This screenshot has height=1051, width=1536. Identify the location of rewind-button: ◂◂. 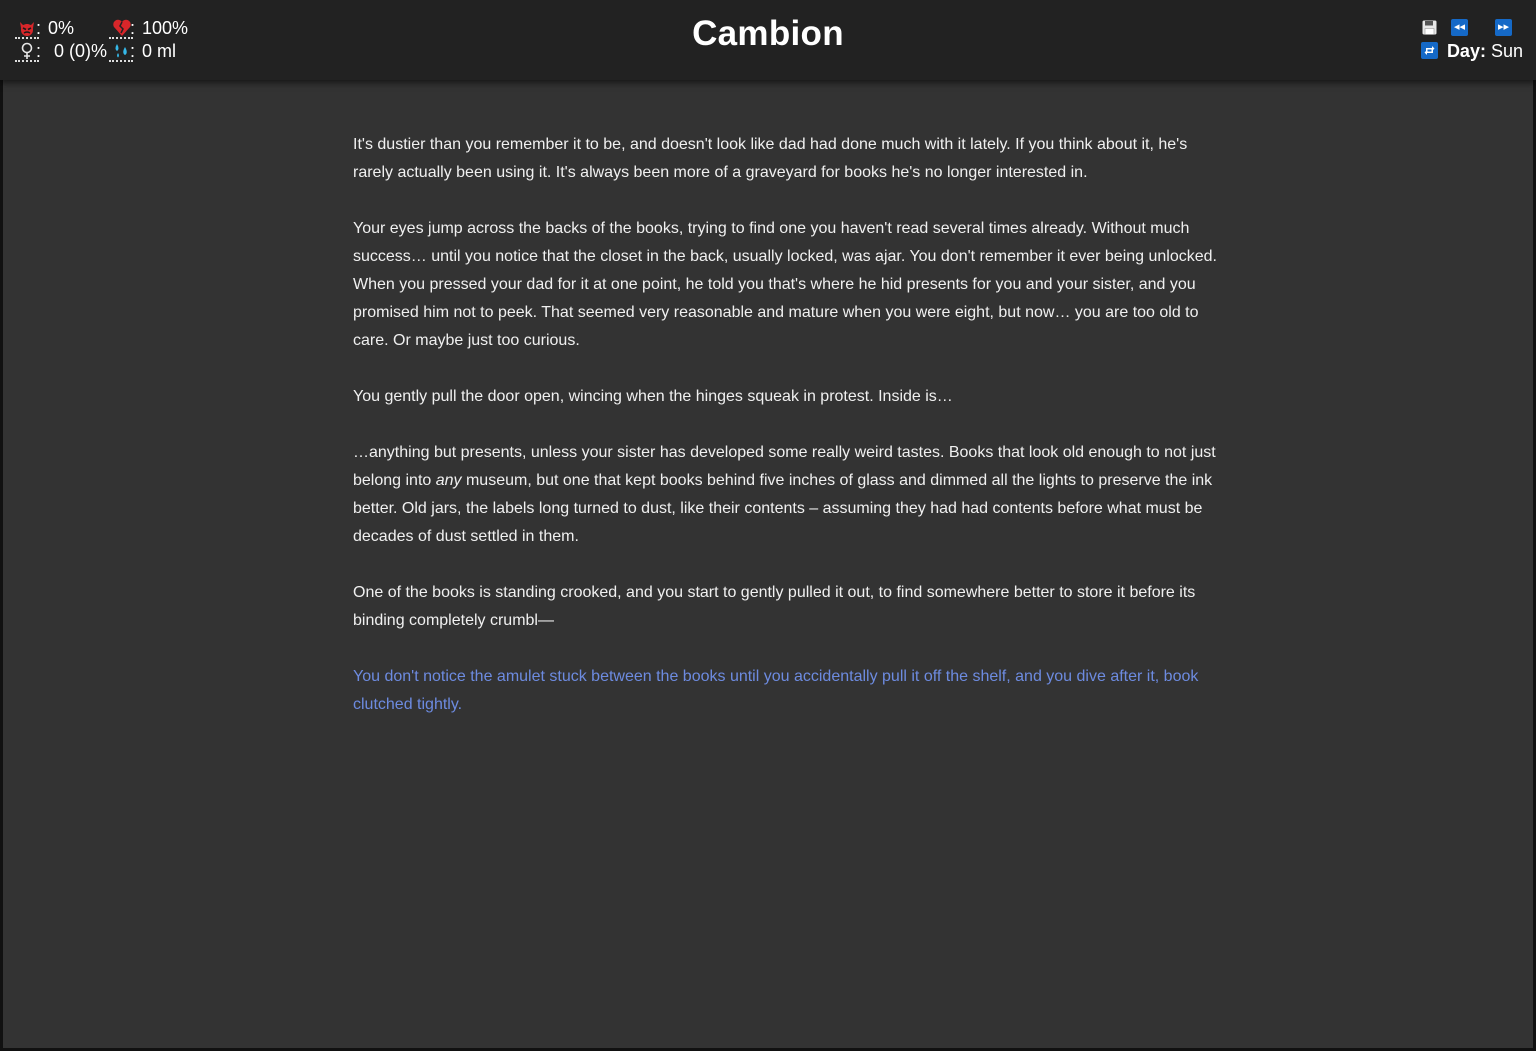
(1459, 27).